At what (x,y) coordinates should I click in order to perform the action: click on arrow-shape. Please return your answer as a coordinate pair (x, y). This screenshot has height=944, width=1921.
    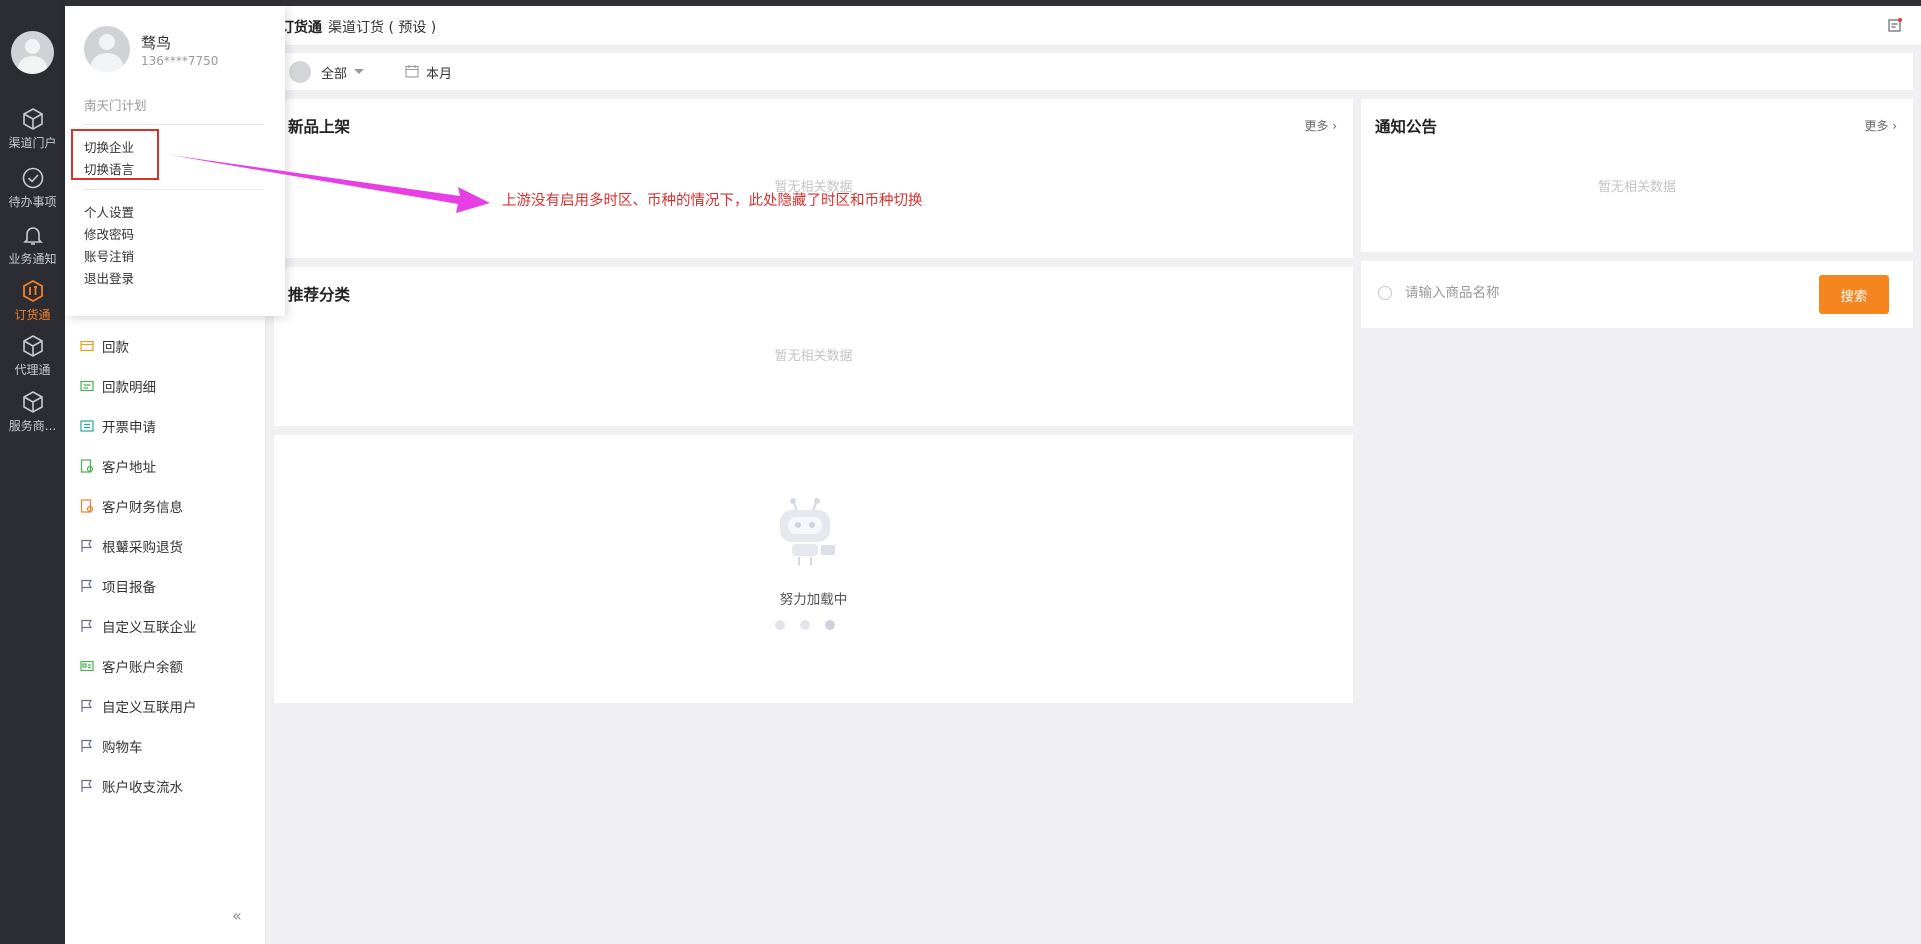
    Looking at the image, I should click on (330, 184).